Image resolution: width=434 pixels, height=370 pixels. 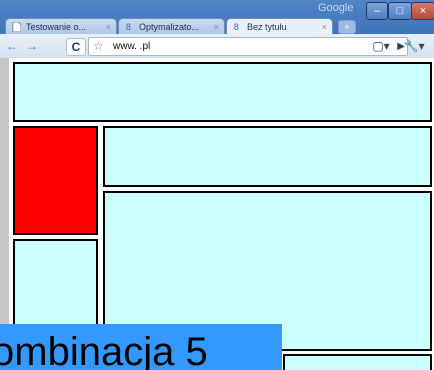 I want to click on overlay-label-box: ombinacja 5, so click(x=141, y=347).